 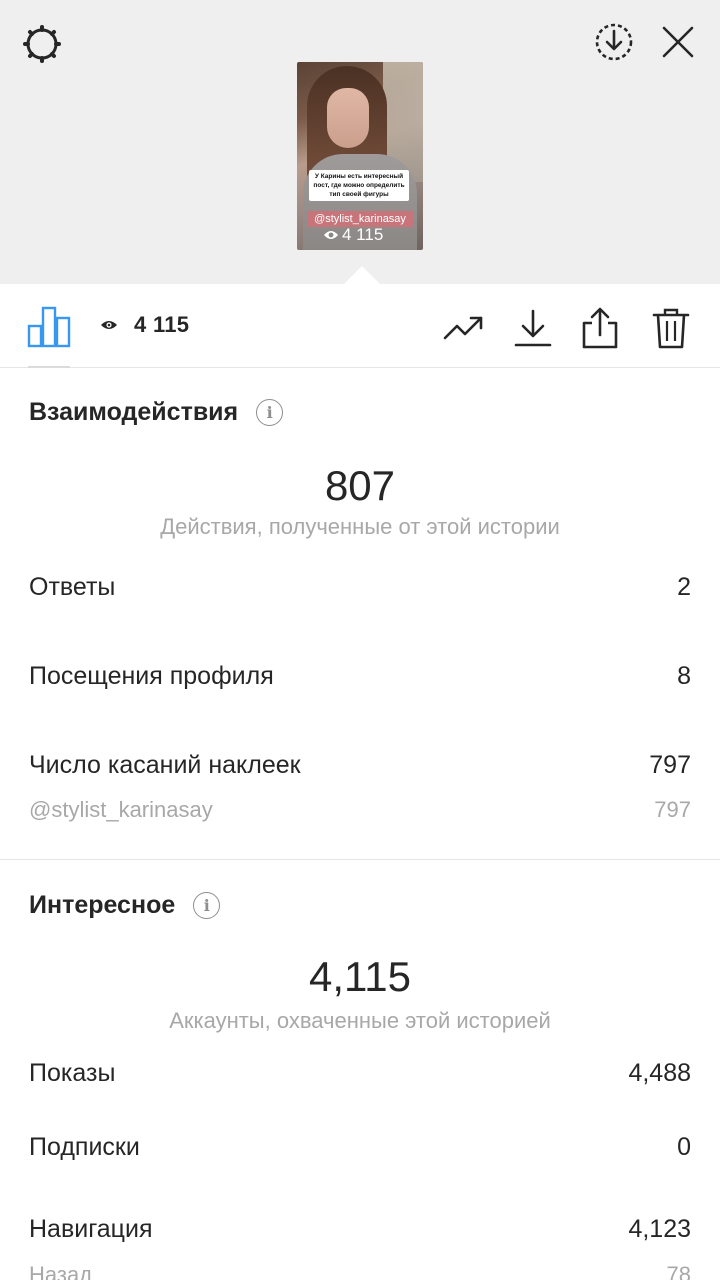 I want to click on promote-button, so click(x=464, y=328).